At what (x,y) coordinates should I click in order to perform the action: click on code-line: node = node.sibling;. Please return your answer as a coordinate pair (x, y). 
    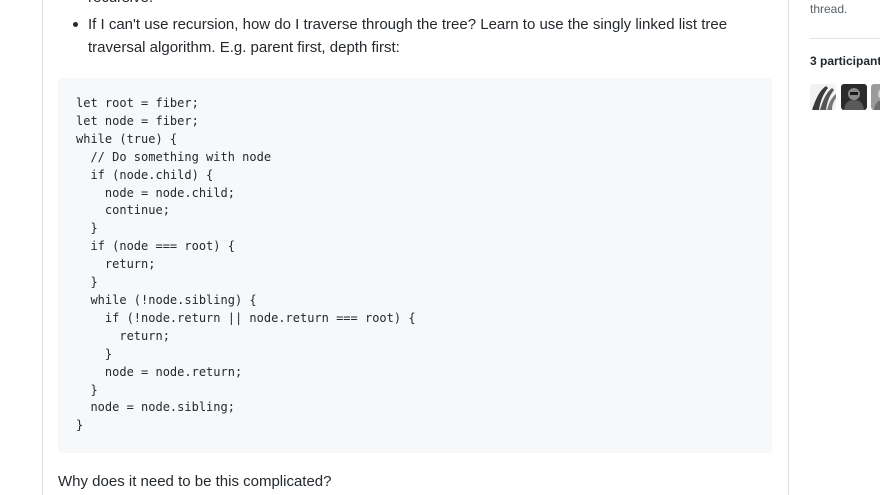
    Looking at the image, I should click on (155, 407).